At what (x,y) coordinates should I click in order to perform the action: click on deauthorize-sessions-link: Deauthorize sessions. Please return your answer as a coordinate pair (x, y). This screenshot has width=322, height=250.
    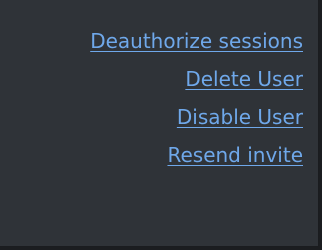
    Looking at the image, I should click on (196, 41).